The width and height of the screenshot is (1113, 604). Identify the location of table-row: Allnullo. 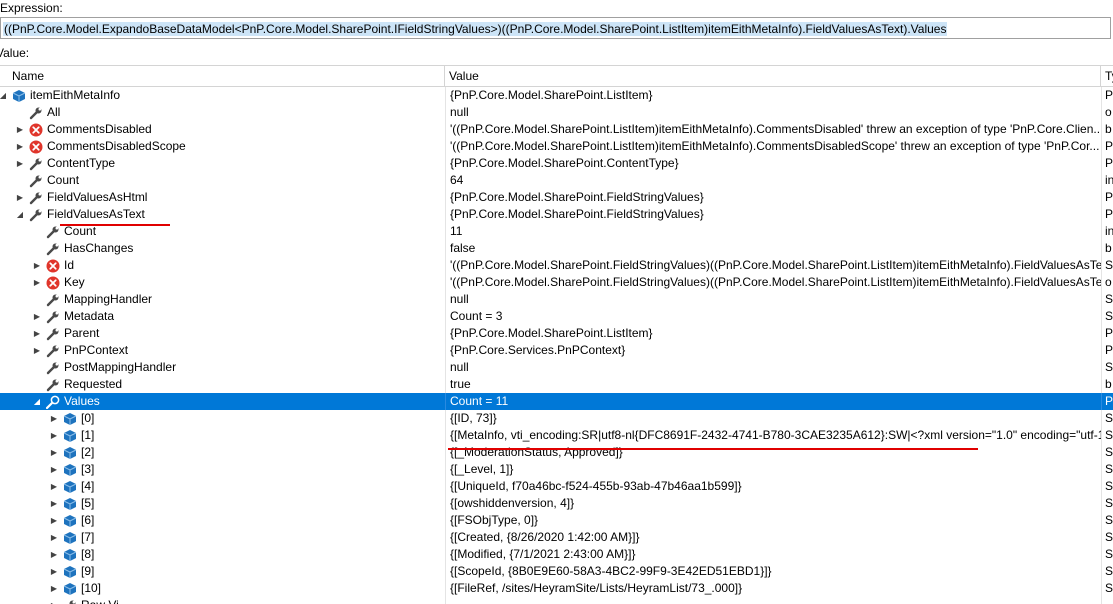
(556, 112).